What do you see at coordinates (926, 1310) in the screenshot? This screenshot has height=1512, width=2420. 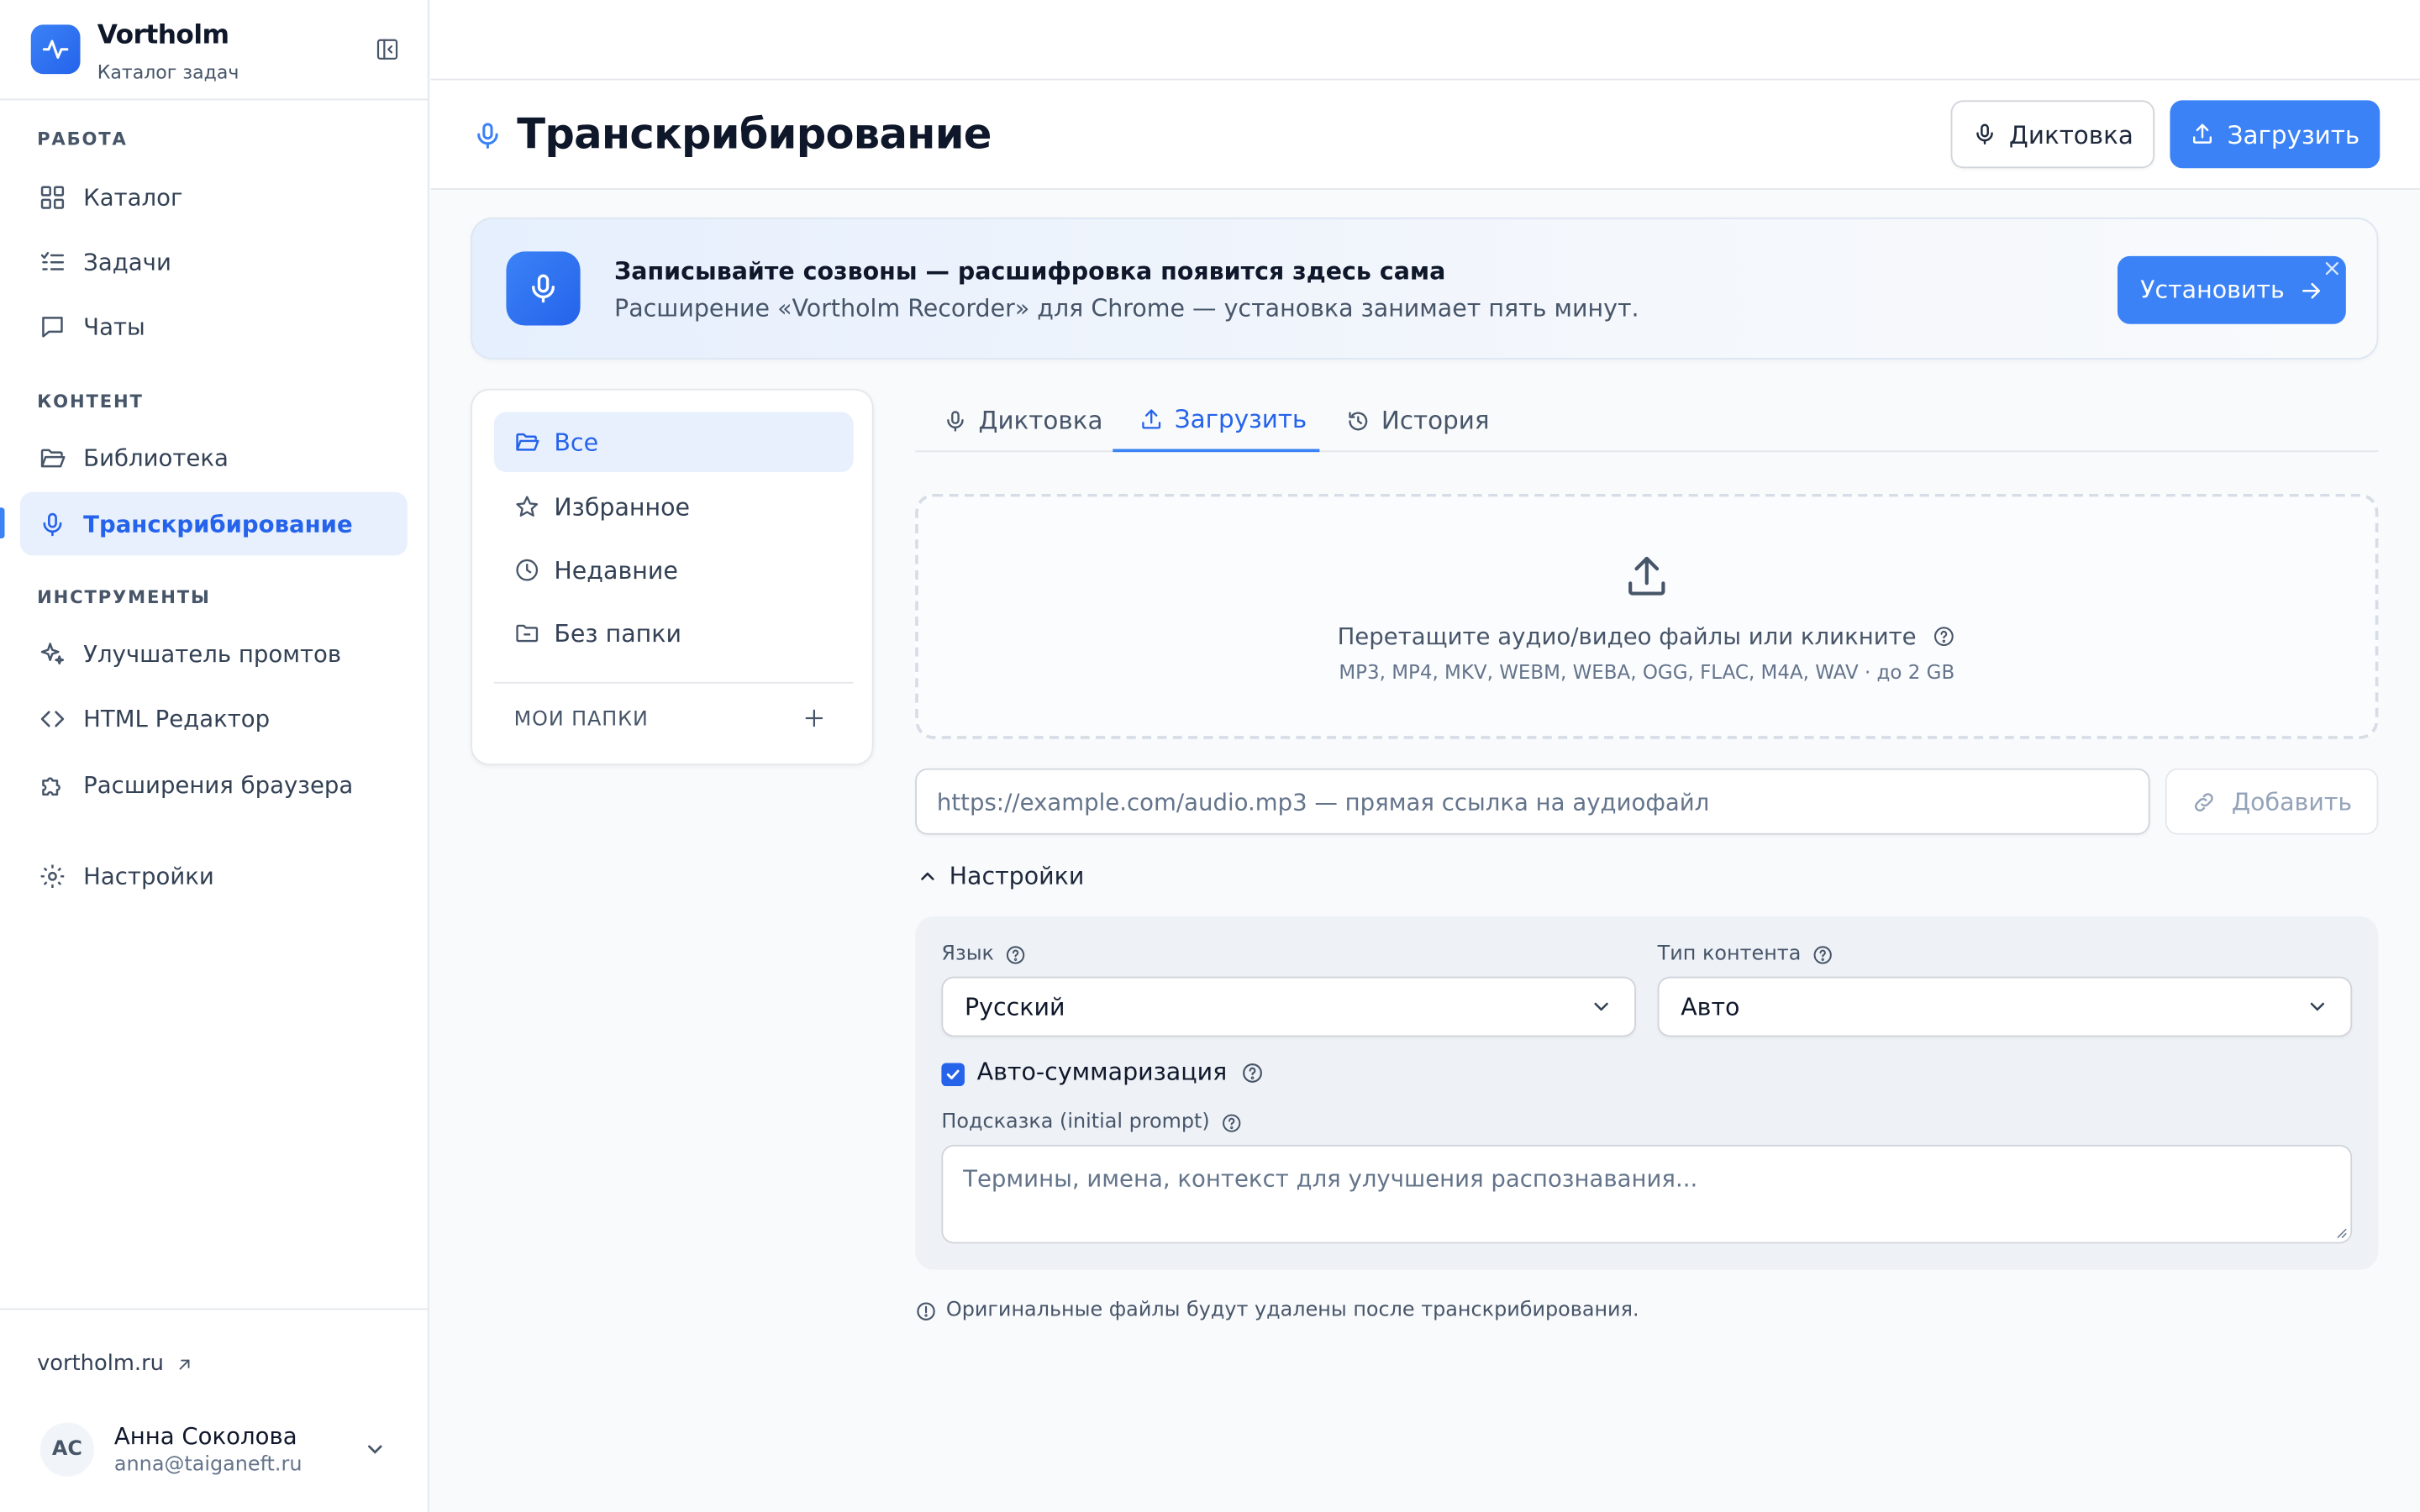 I see `info-icon` at bounding box center [926, 1310].